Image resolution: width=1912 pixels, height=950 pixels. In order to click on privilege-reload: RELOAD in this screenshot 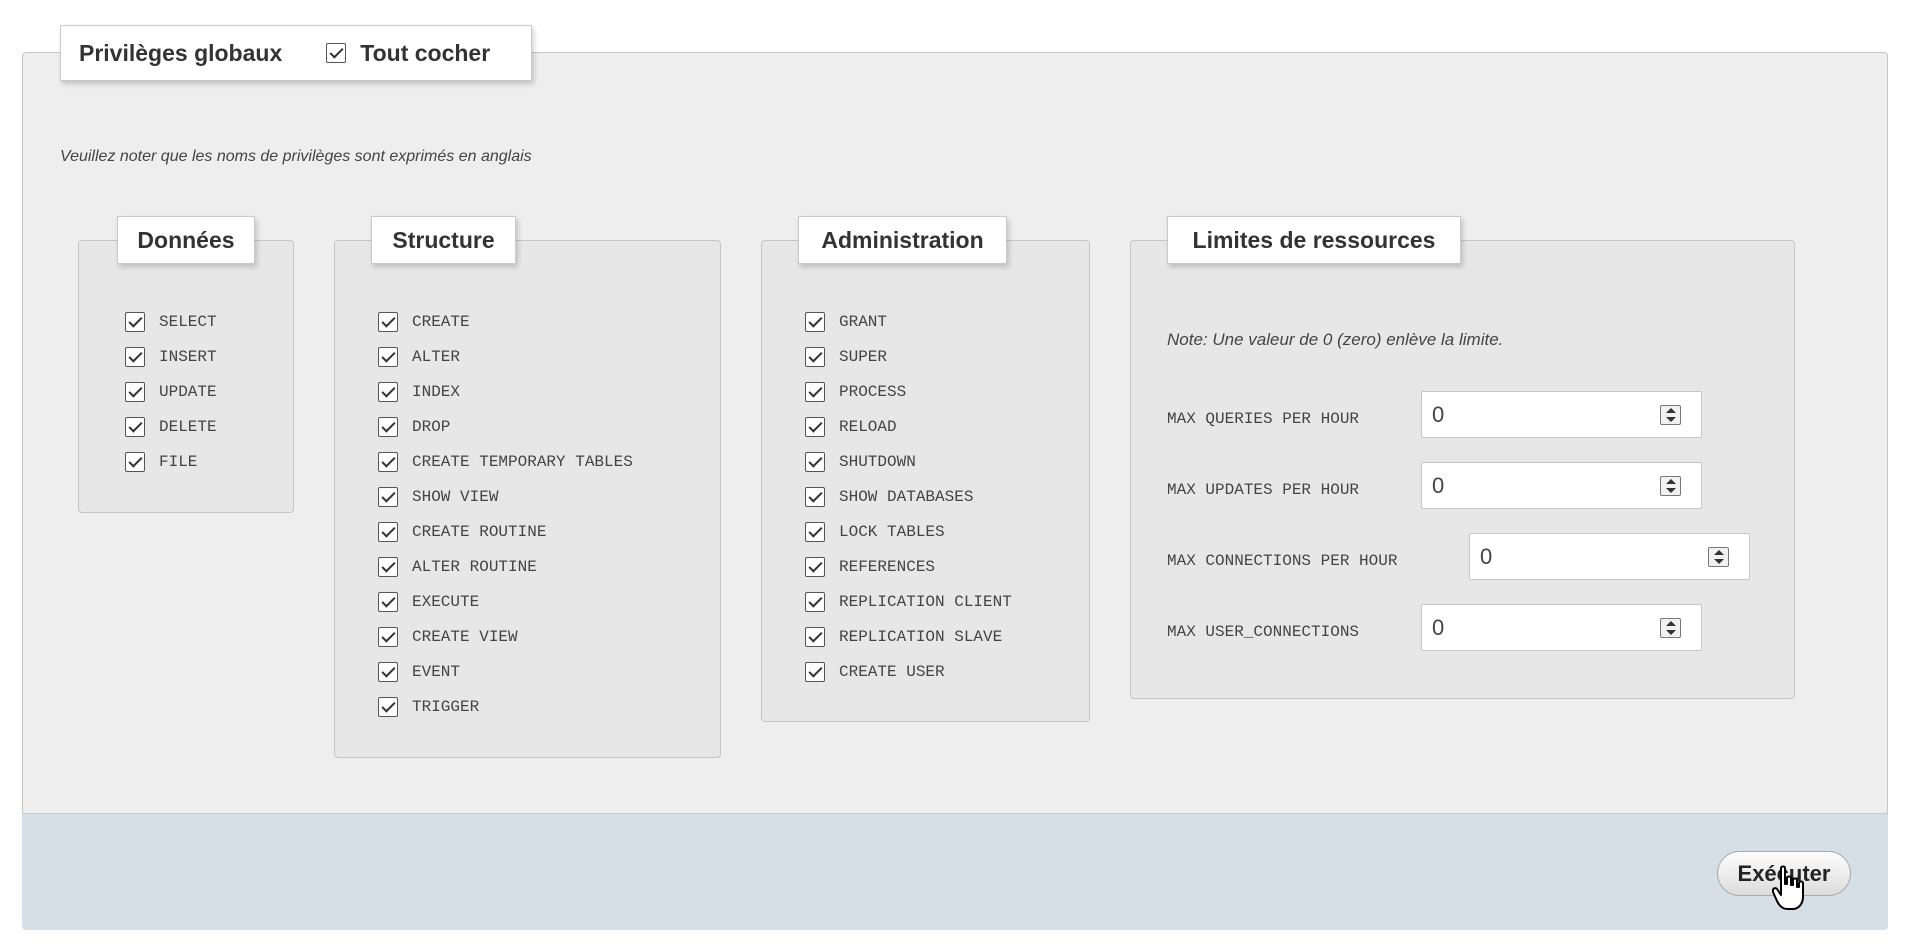, I will do `click(851, 427)`.